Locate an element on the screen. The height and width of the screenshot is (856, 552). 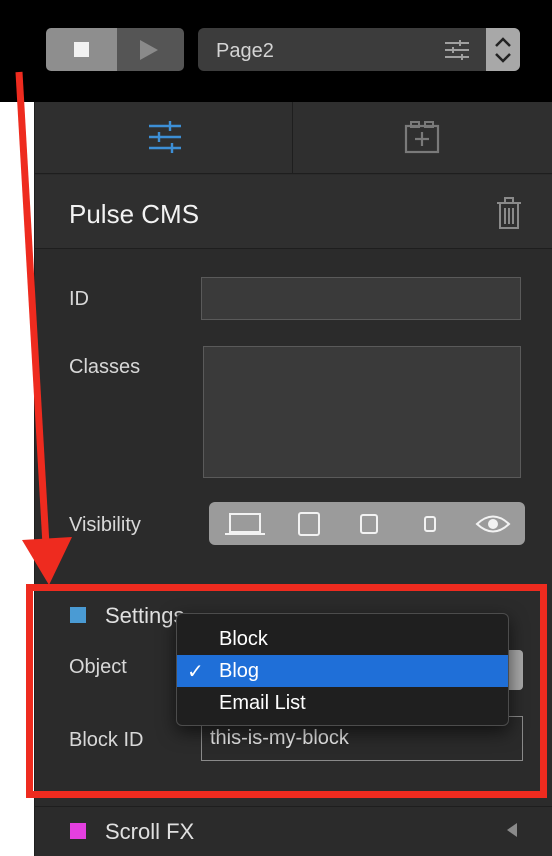
tablet-landscape-icon is located at coordinates (309, 524).